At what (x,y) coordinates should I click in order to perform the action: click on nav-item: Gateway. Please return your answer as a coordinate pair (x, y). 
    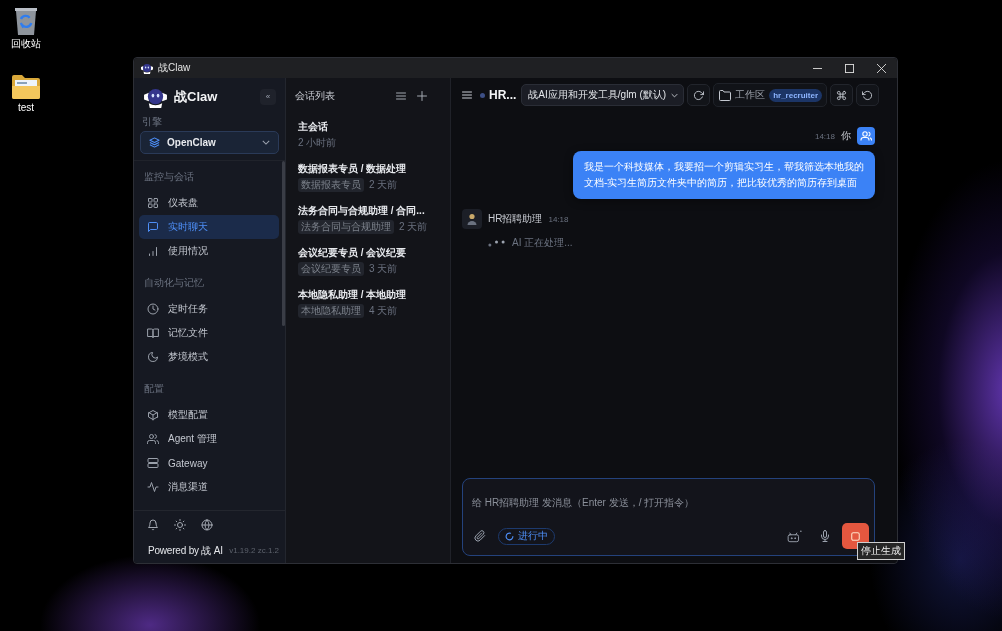
    Looking at the image, I should click on (209, 463).